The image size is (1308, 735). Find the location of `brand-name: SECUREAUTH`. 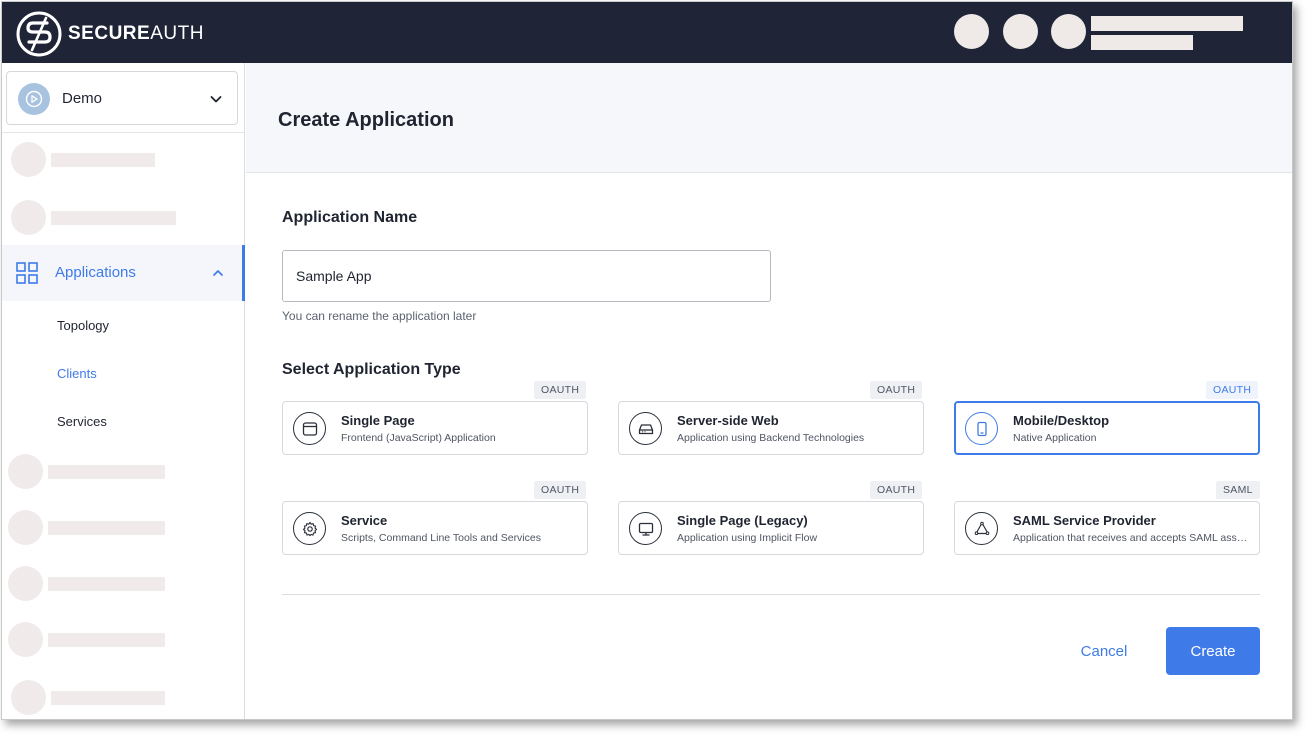

brand-name: SECUREAUTH is located at coordinates (136, 34).